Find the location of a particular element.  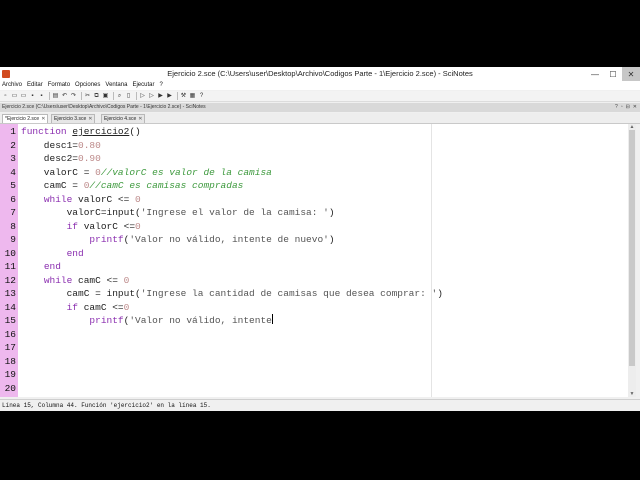

minimize-button: — is located at coordinates (595, 74).